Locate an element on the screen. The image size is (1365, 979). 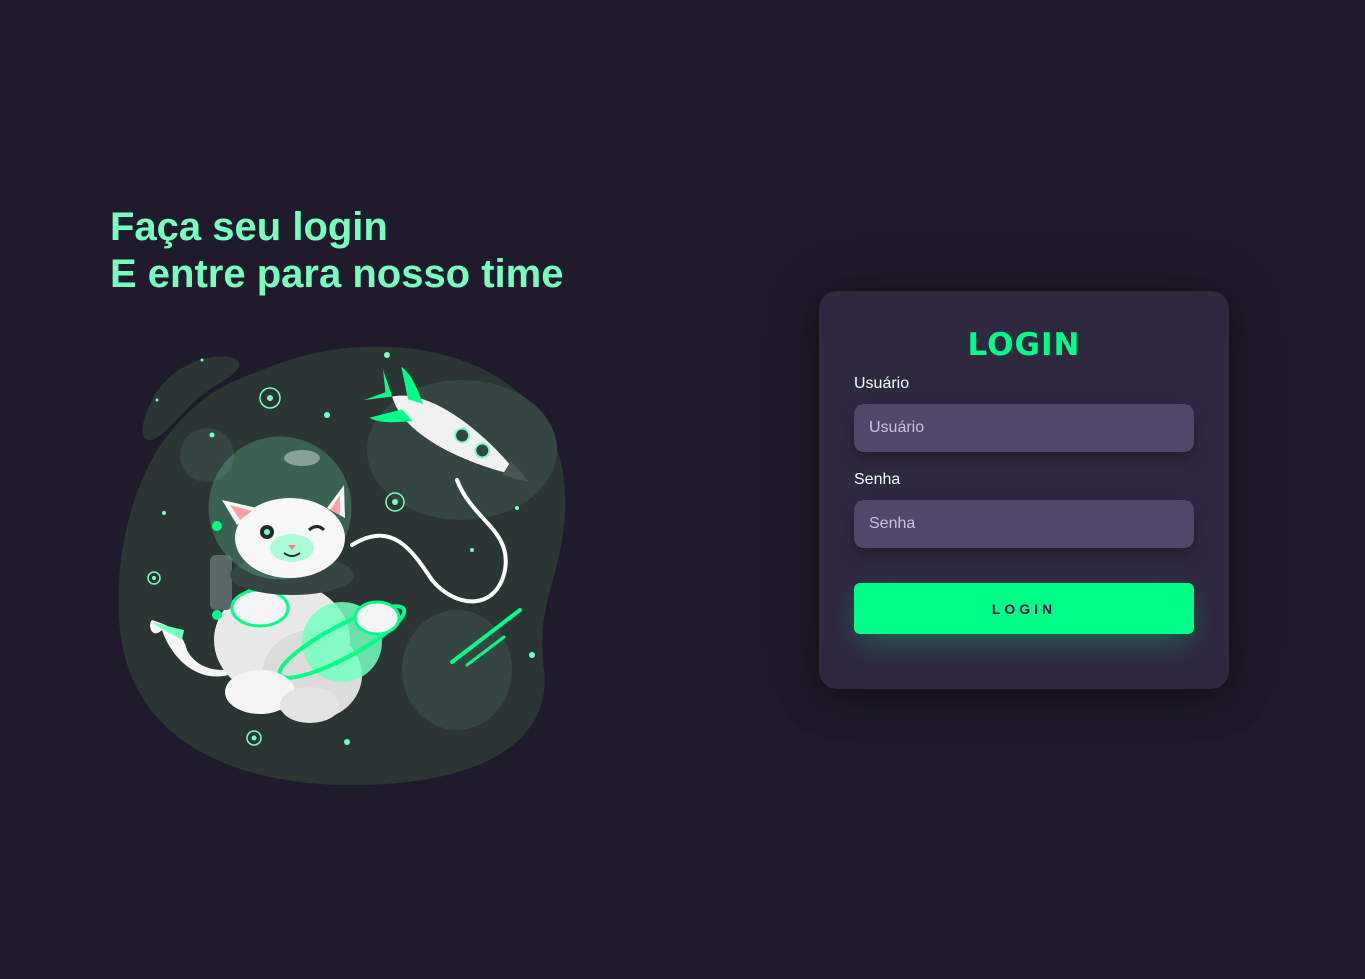
password-input is located at coordinates (1024, 524).